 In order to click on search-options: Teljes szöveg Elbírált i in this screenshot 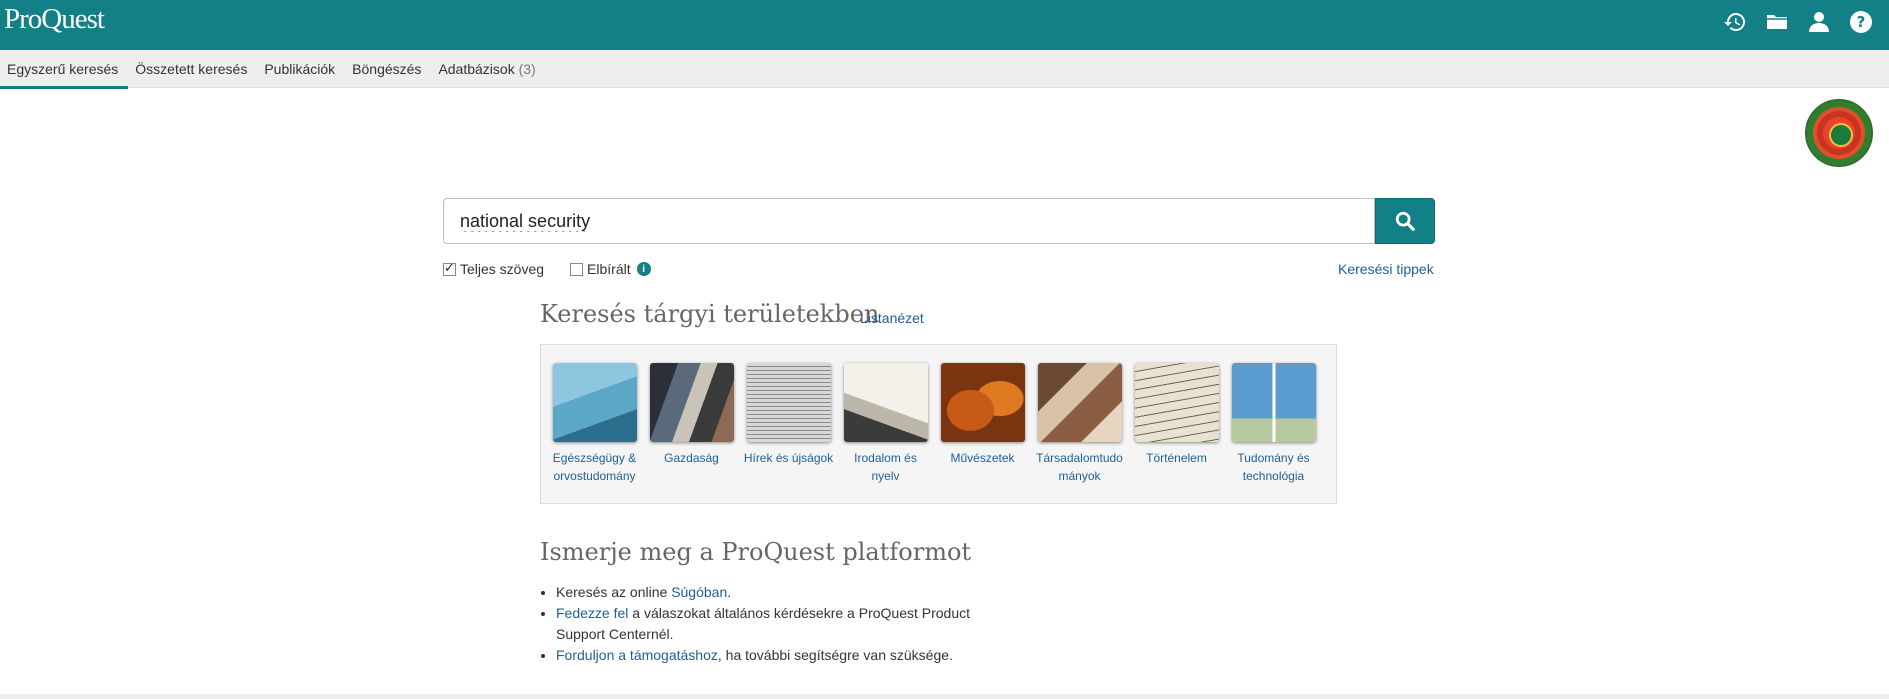, I will do `click(560, 268)`.